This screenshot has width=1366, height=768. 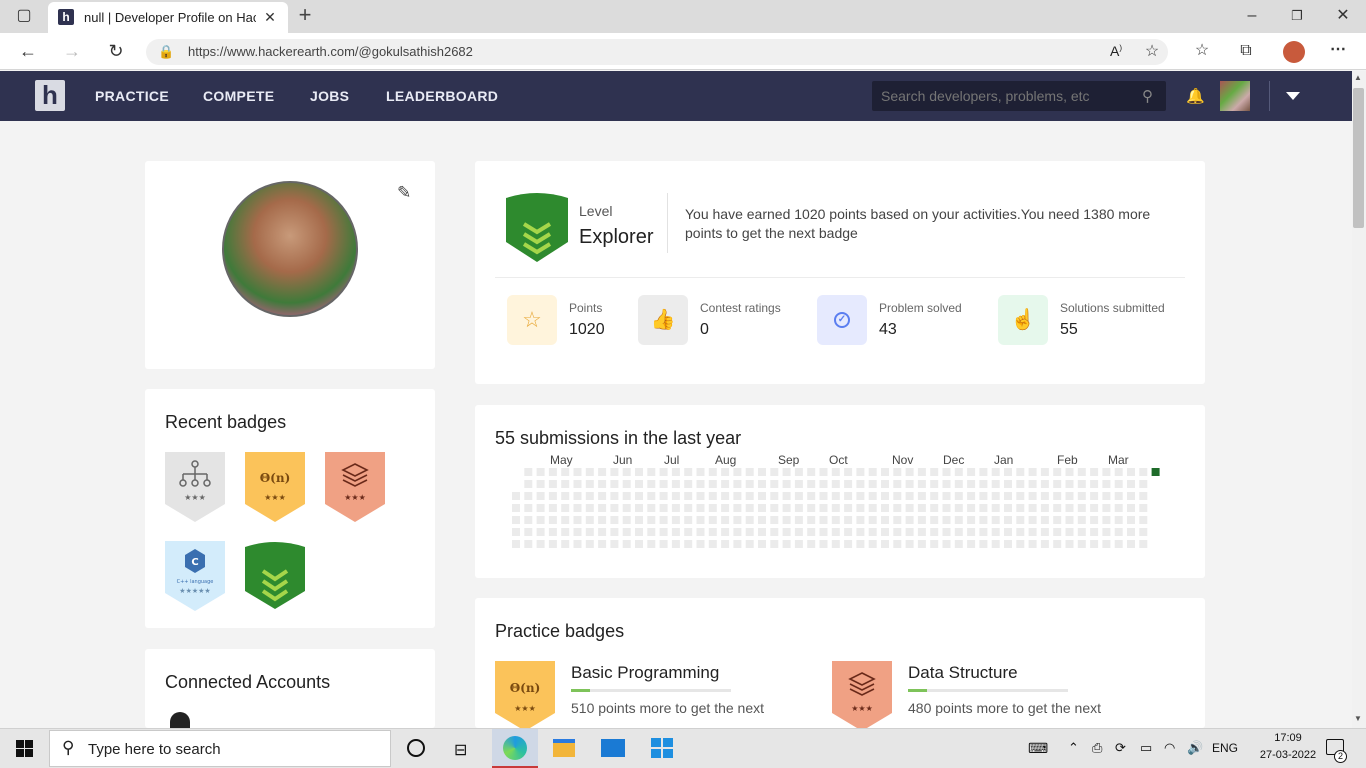 What do you see at coordinates (1246, 51) in the screenshot?
I see `collections-icon: ⧉` at bounding box center [1246, 51].